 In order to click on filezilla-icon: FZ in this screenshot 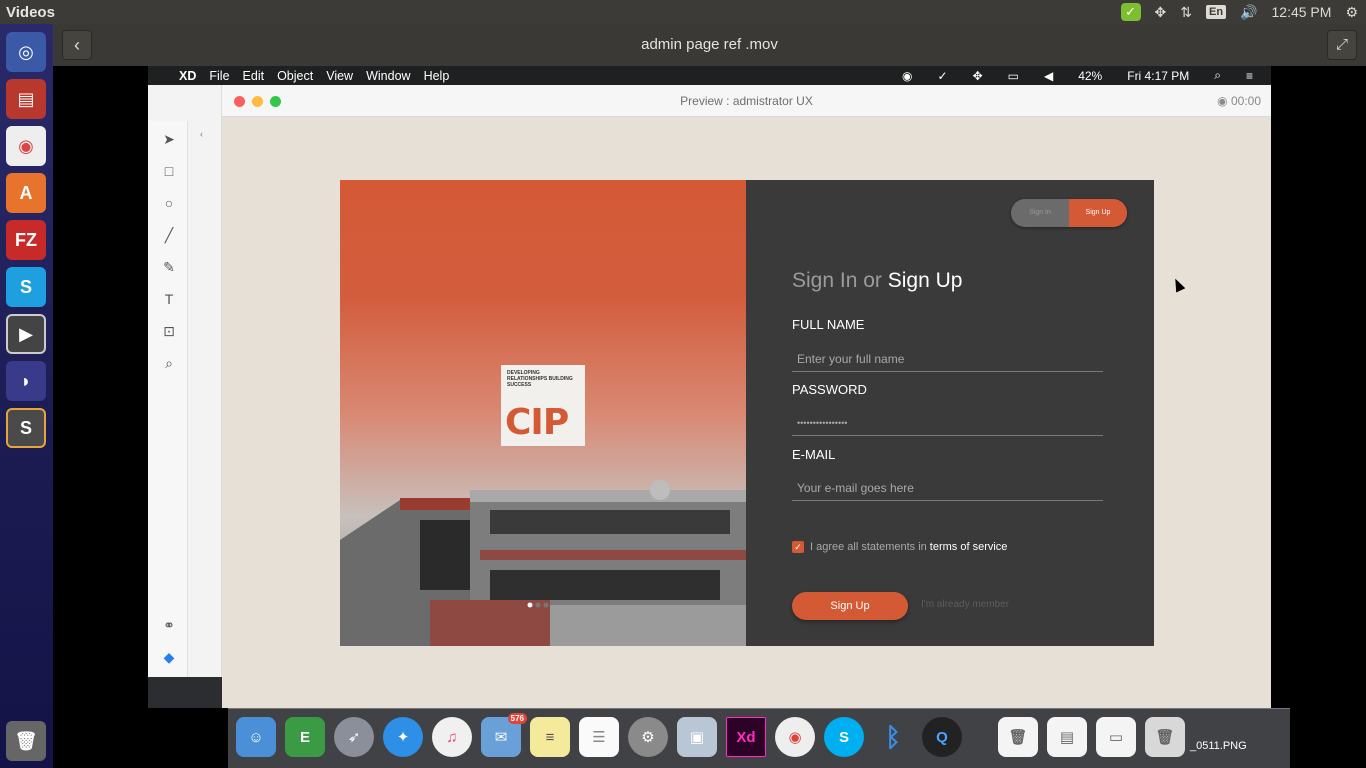, I will do `click(26, 240)`.